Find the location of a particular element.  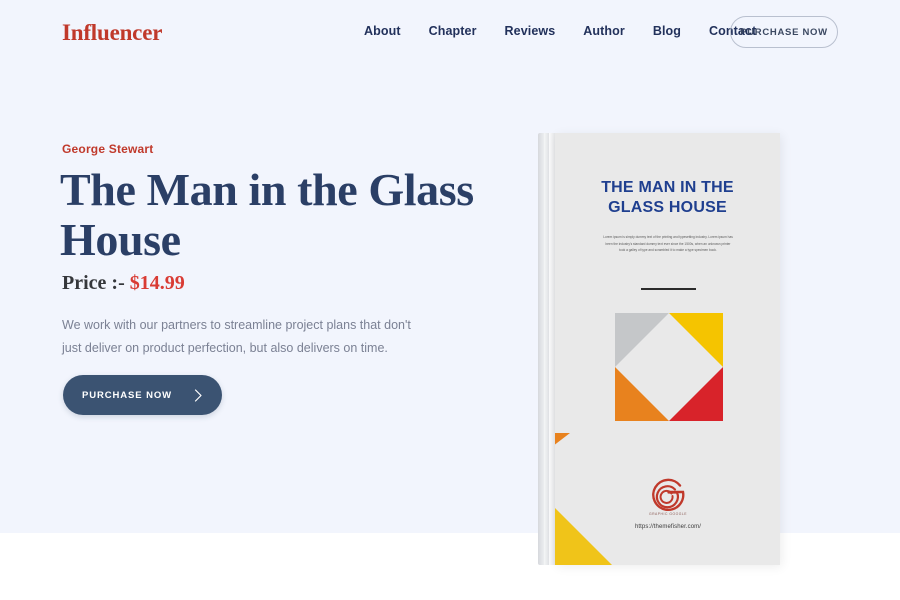

pinwheel-triangle-orange is located at coordinates (642, 394).